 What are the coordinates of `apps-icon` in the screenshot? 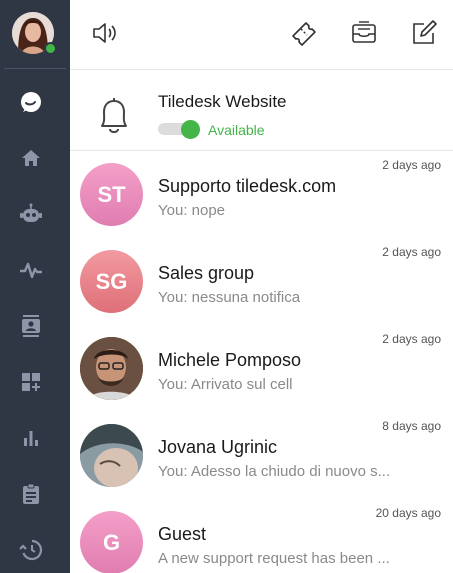 It's located at (31, 382).